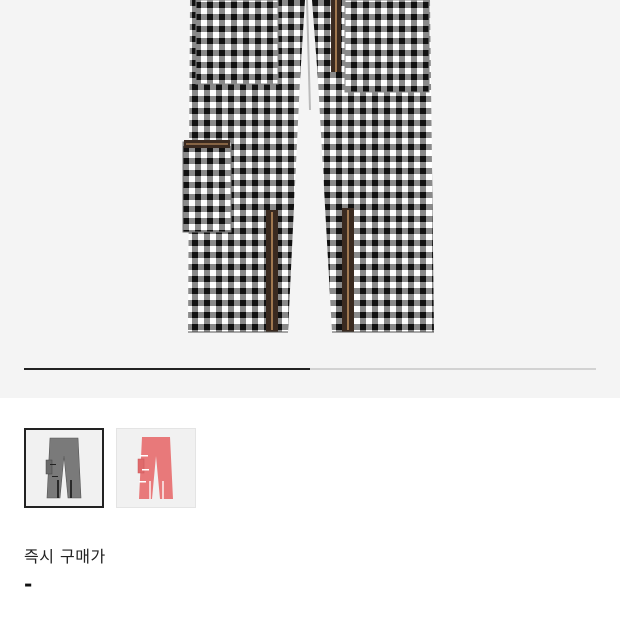  I want to click on price-label: 즉시 구매가, so click(65, 556).